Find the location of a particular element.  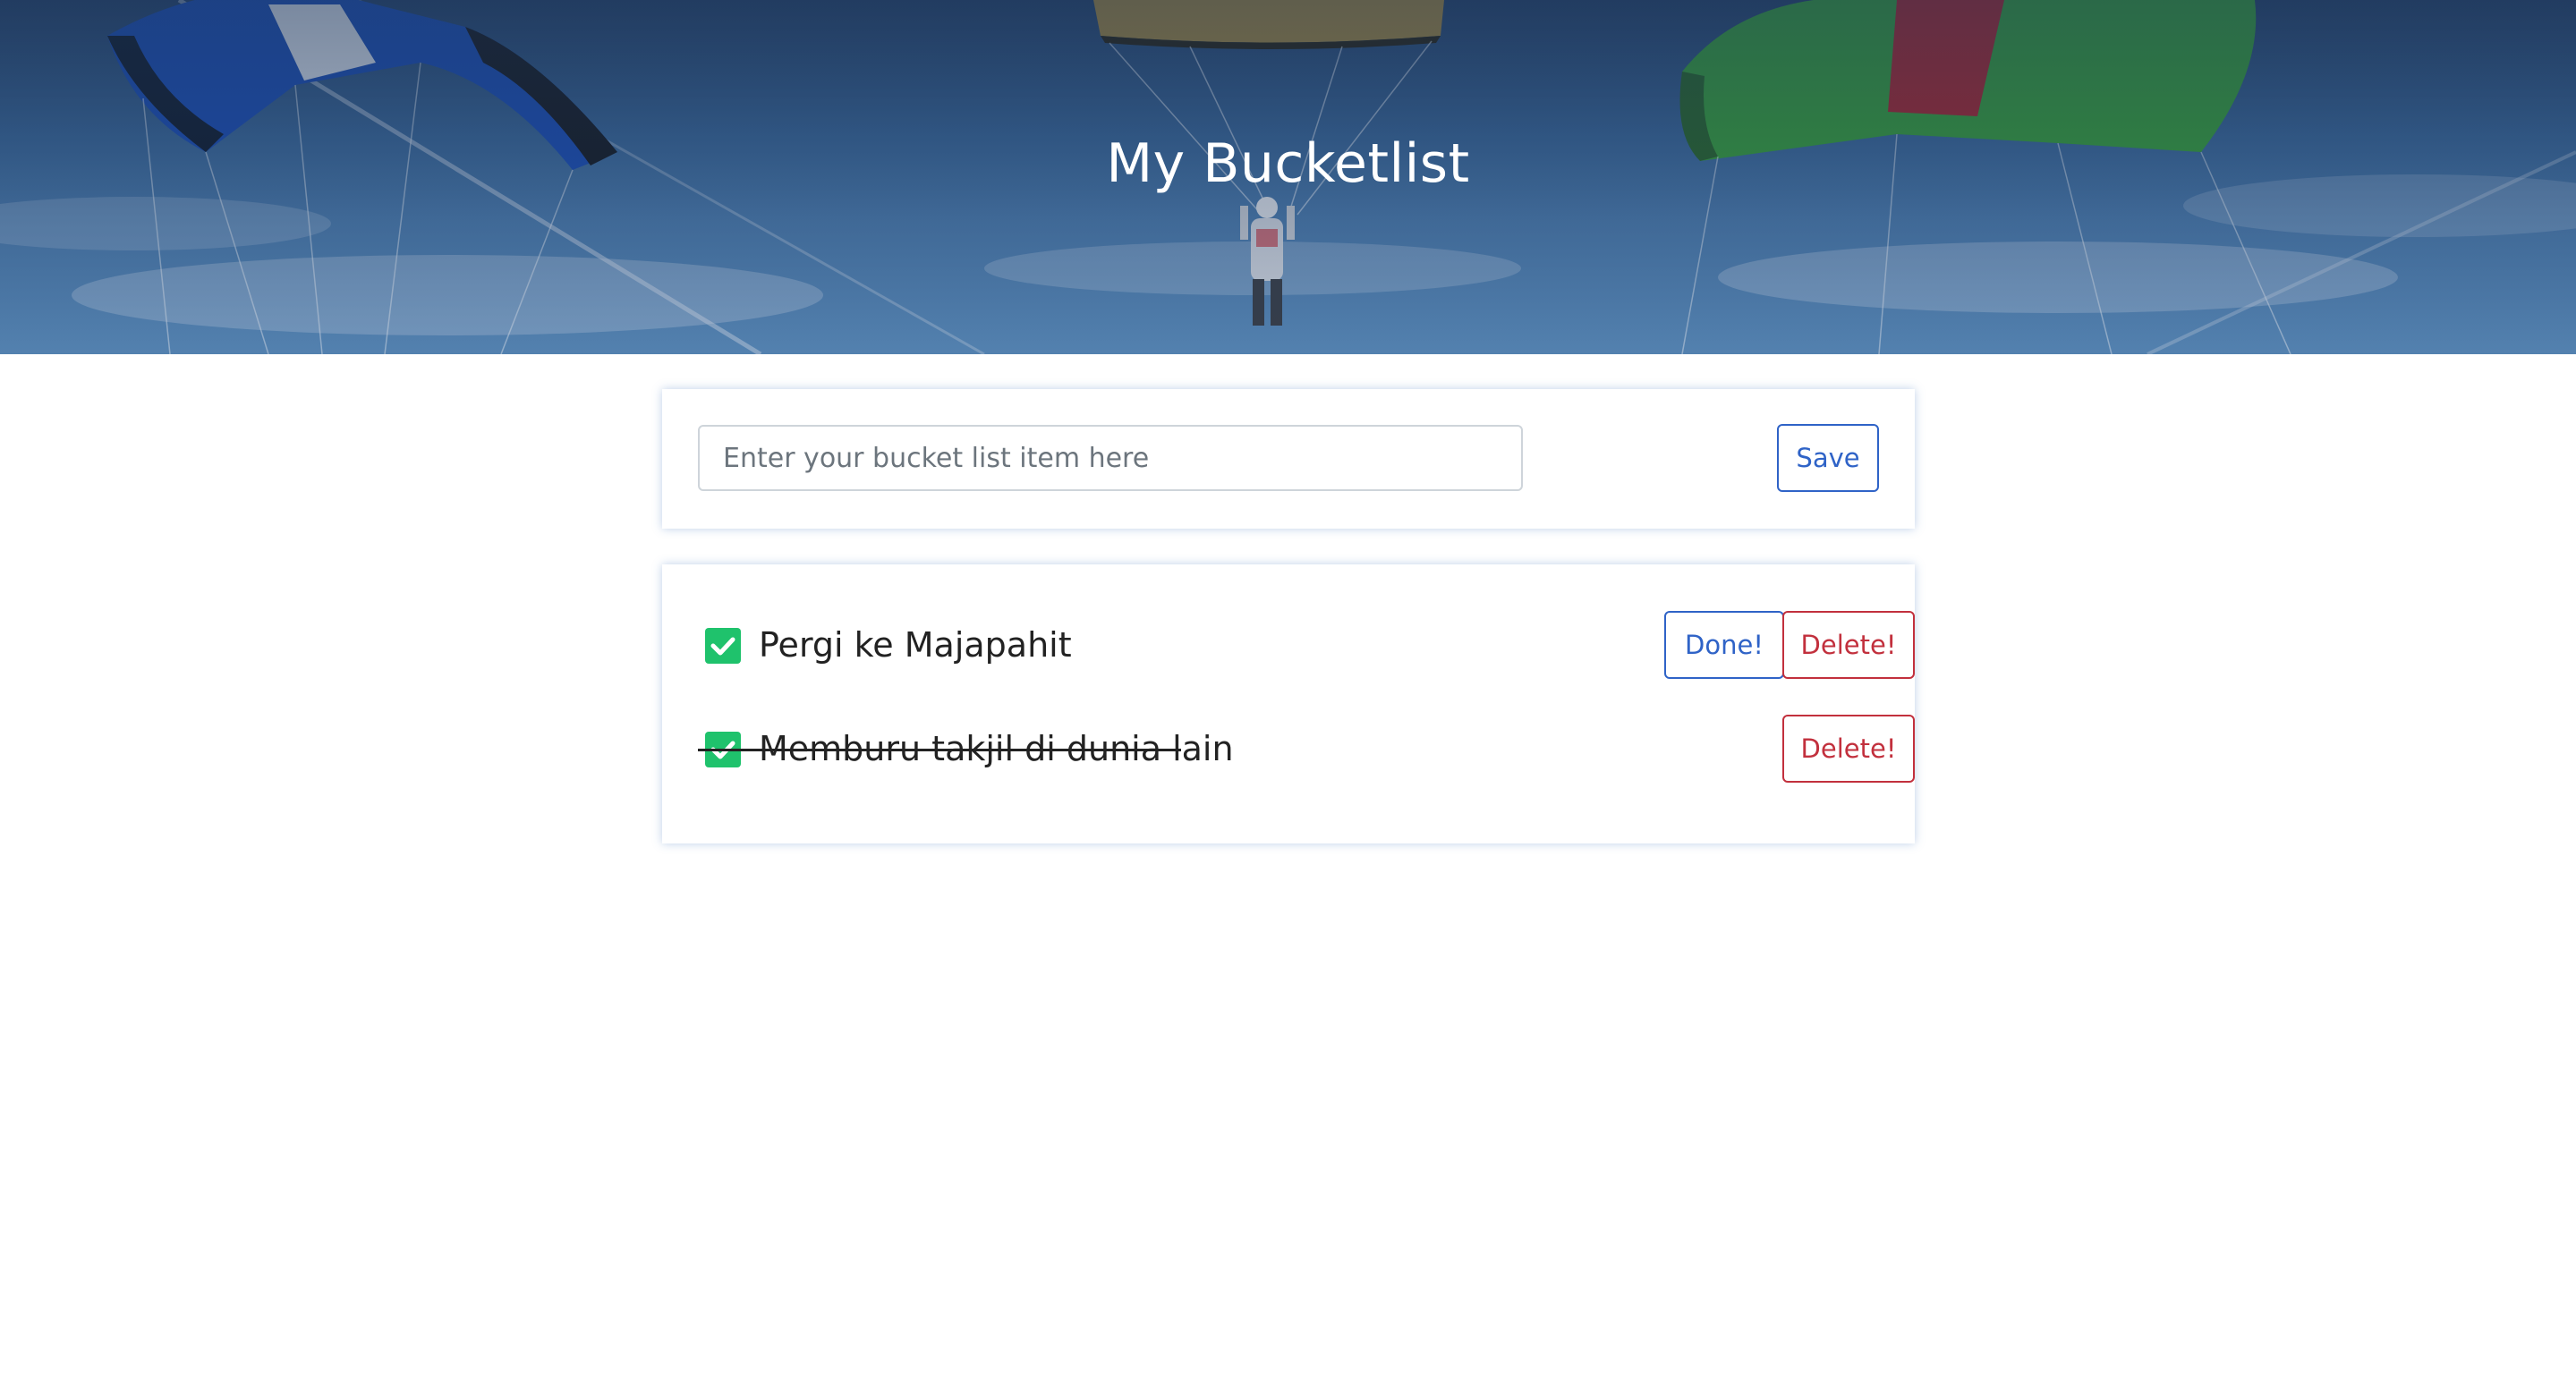

bucket-item-input is located at coordinates (1110, 458).